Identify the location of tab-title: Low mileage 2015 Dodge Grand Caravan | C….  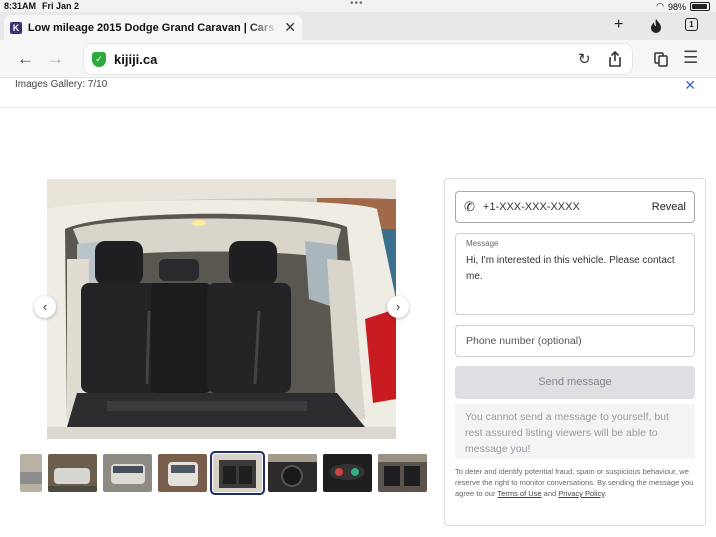
(152, 27).